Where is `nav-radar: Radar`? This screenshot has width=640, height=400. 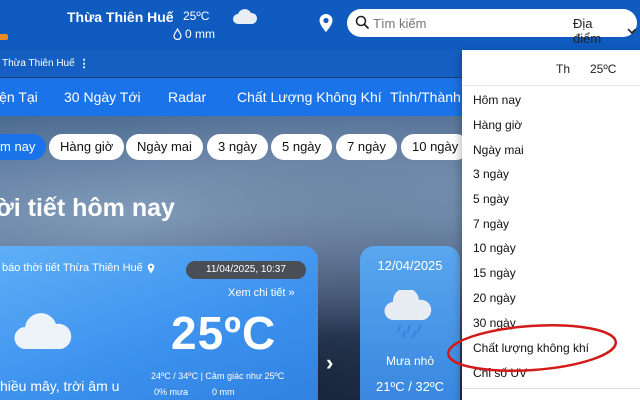
nav-radar: Radar is located at coordinates (187, 97).